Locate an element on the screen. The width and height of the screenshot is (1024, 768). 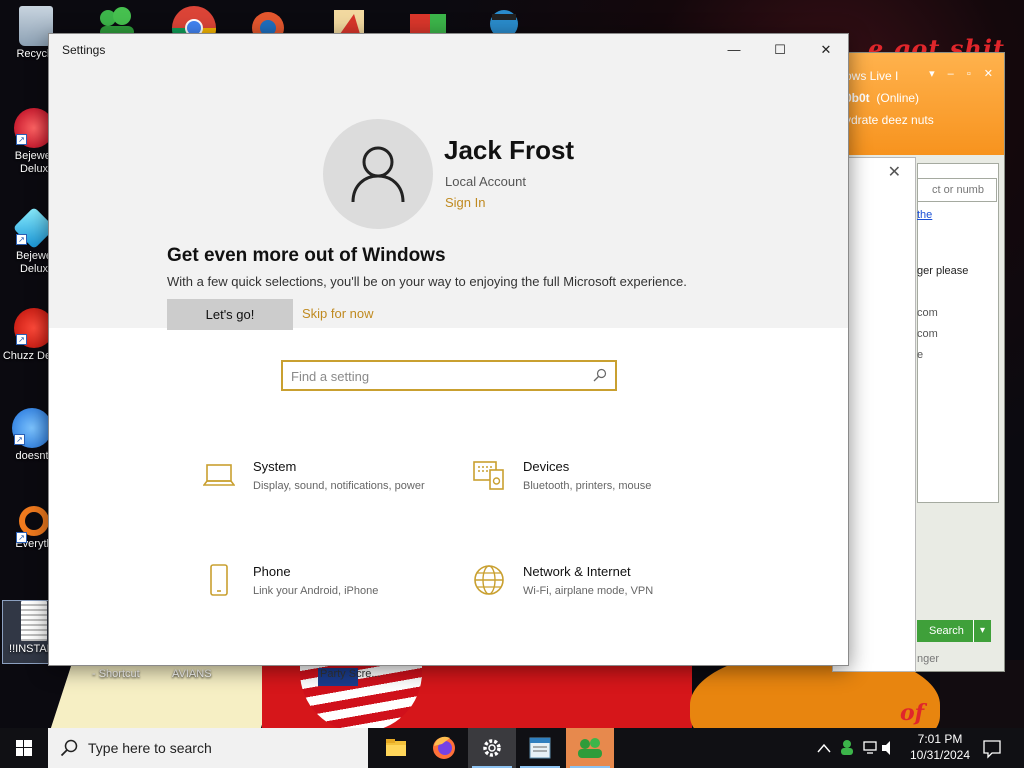
file-explorer-icon is located at coordinates (396, 748).